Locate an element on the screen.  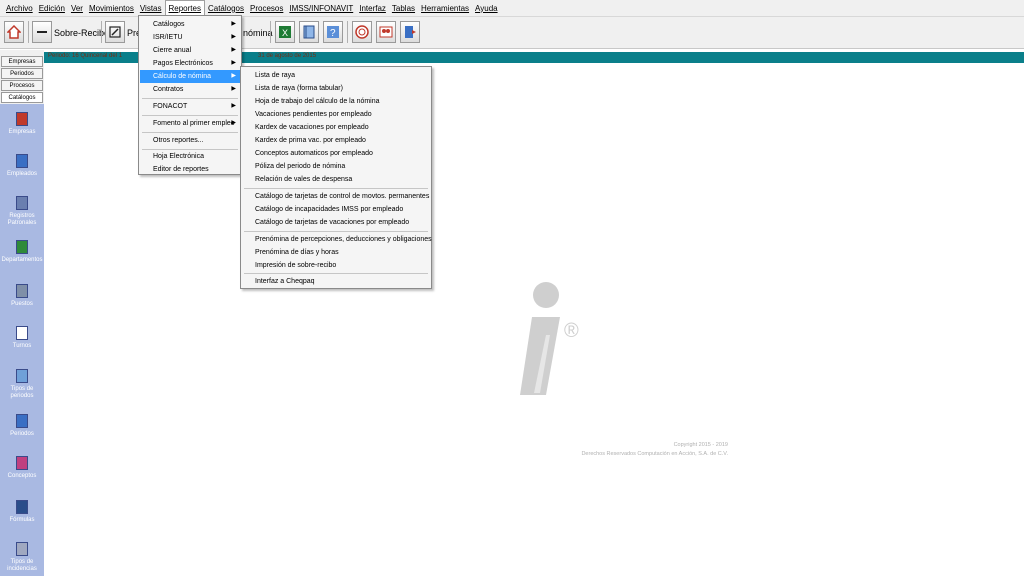
menu-item-isr-ietu: ISR/IETU ▶ is located at coordinates (190, 37).